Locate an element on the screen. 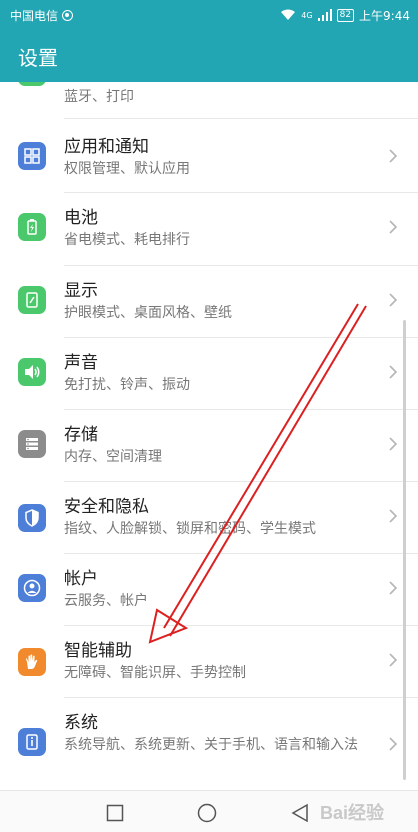  settings-item-bluetooth: 蓝牙、打印 is located at coordinates (209, 99).